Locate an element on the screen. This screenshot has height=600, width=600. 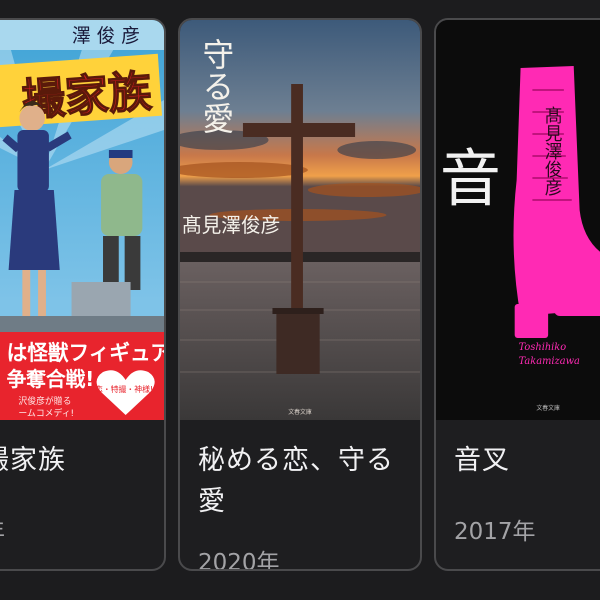
book-title: 撮家族 is located at coordinates (33, 460).